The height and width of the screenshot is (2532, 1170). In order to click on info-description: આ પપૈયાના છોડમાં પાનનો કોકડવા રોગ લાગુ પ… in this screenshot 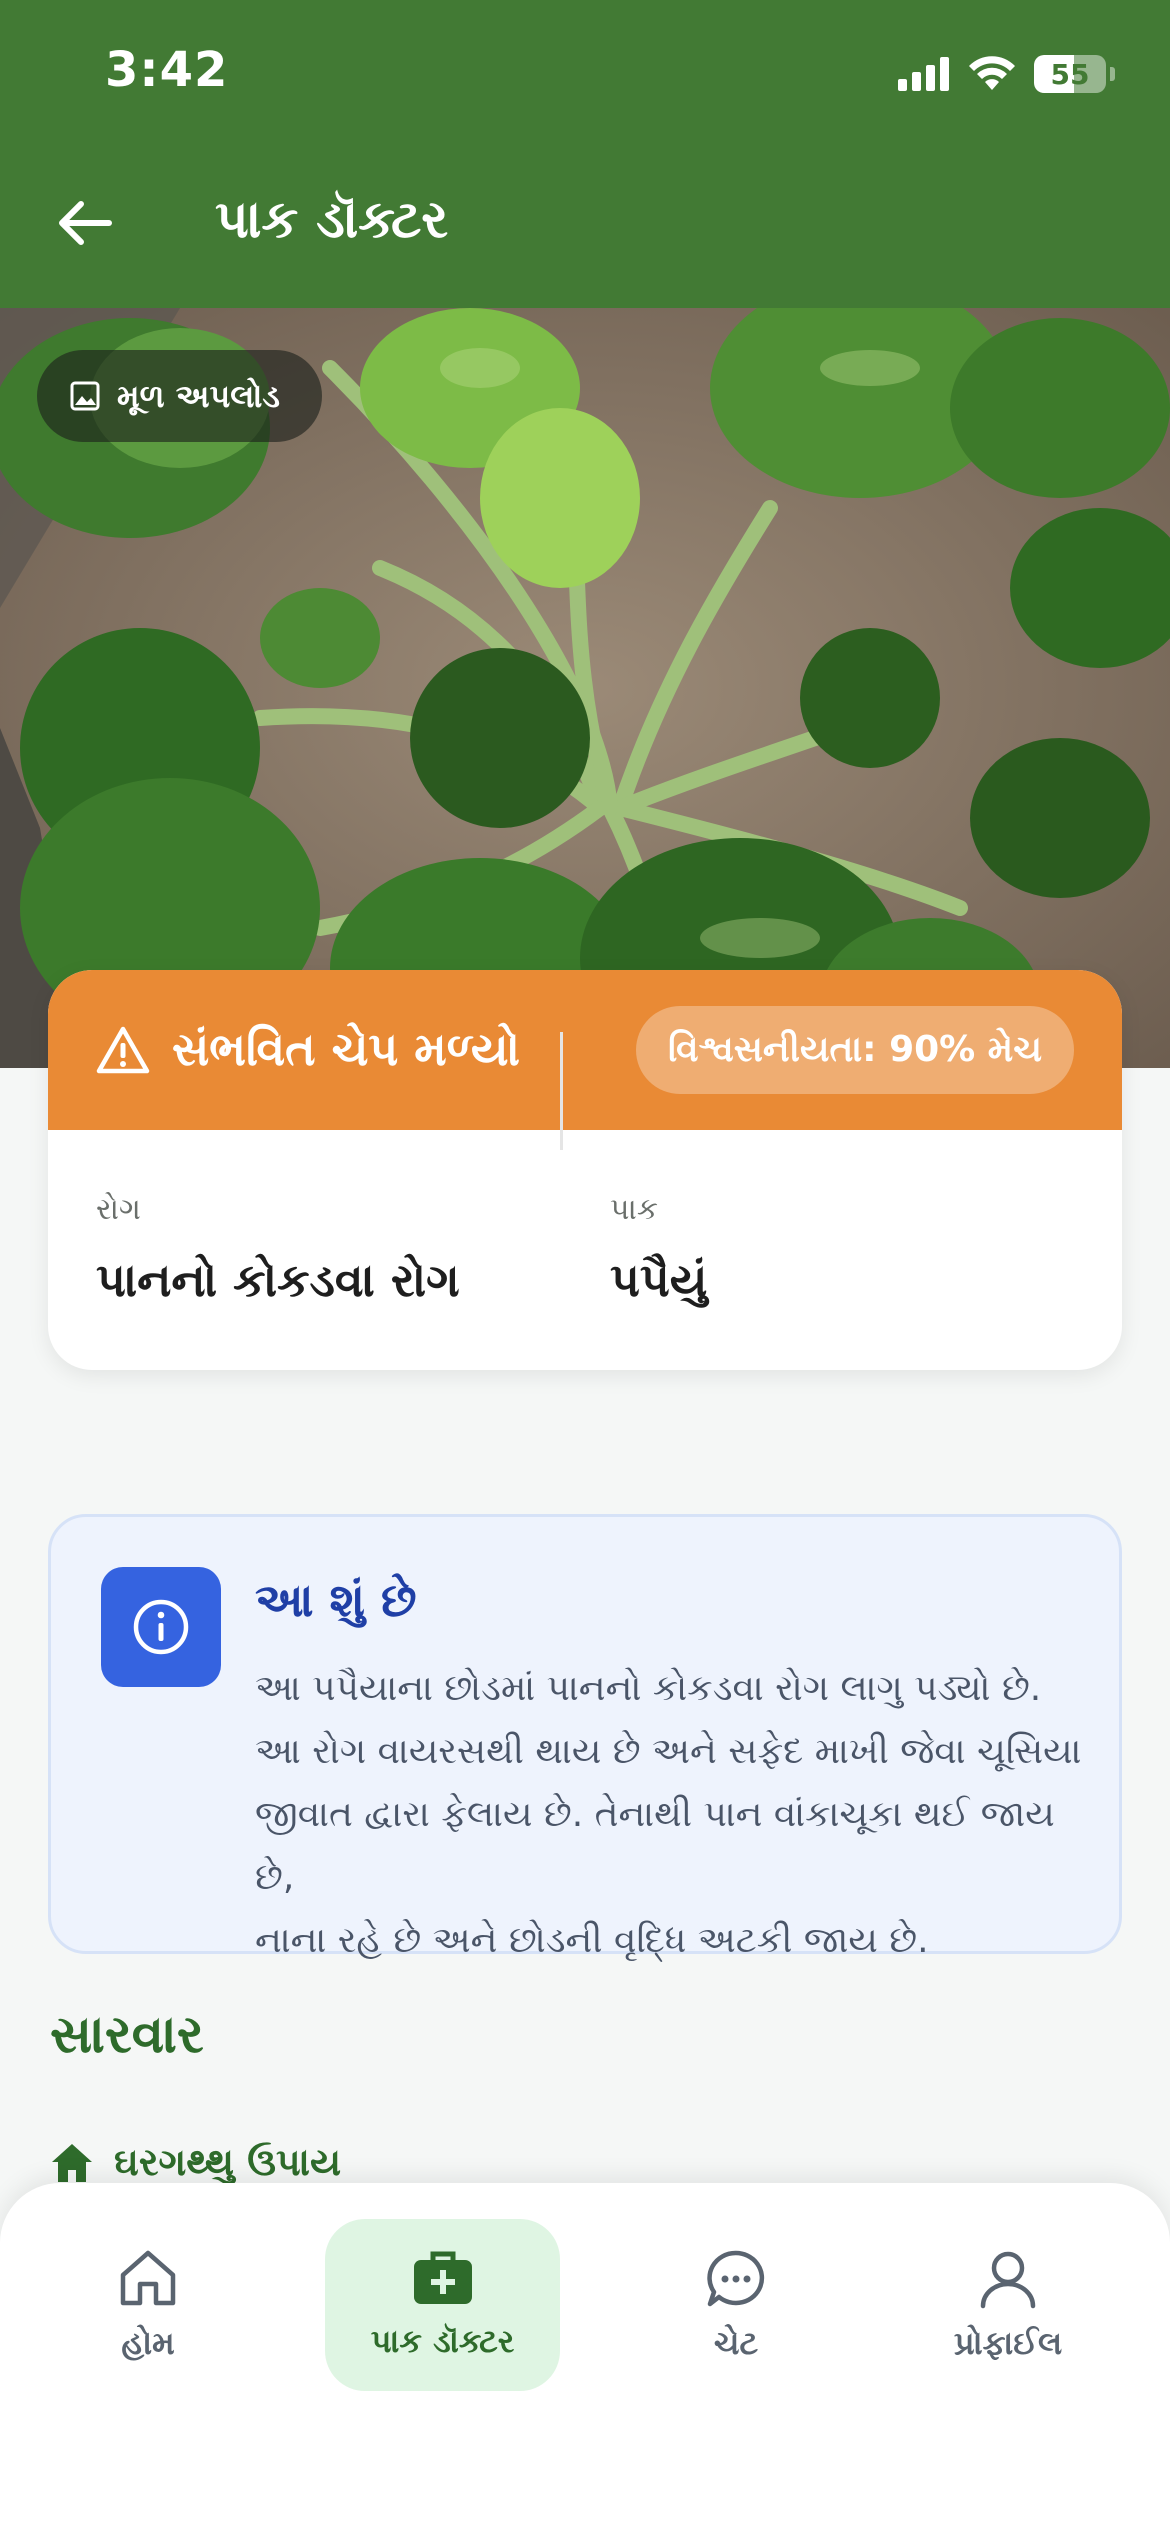, I will do `click(670, 1814)`.